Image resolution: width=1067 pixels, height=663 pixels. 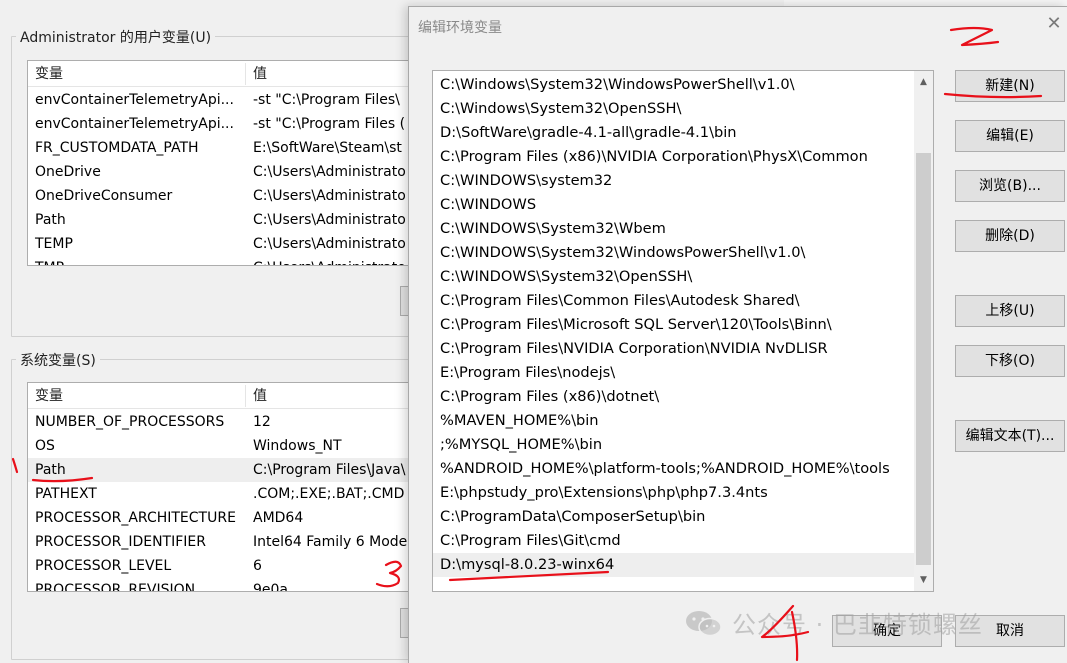 What do you see at coordinates (116, 37) in the screenshot?
I see `user-variables-title: Administrator 的用户变量(U)` at bounding box center [116, 37].